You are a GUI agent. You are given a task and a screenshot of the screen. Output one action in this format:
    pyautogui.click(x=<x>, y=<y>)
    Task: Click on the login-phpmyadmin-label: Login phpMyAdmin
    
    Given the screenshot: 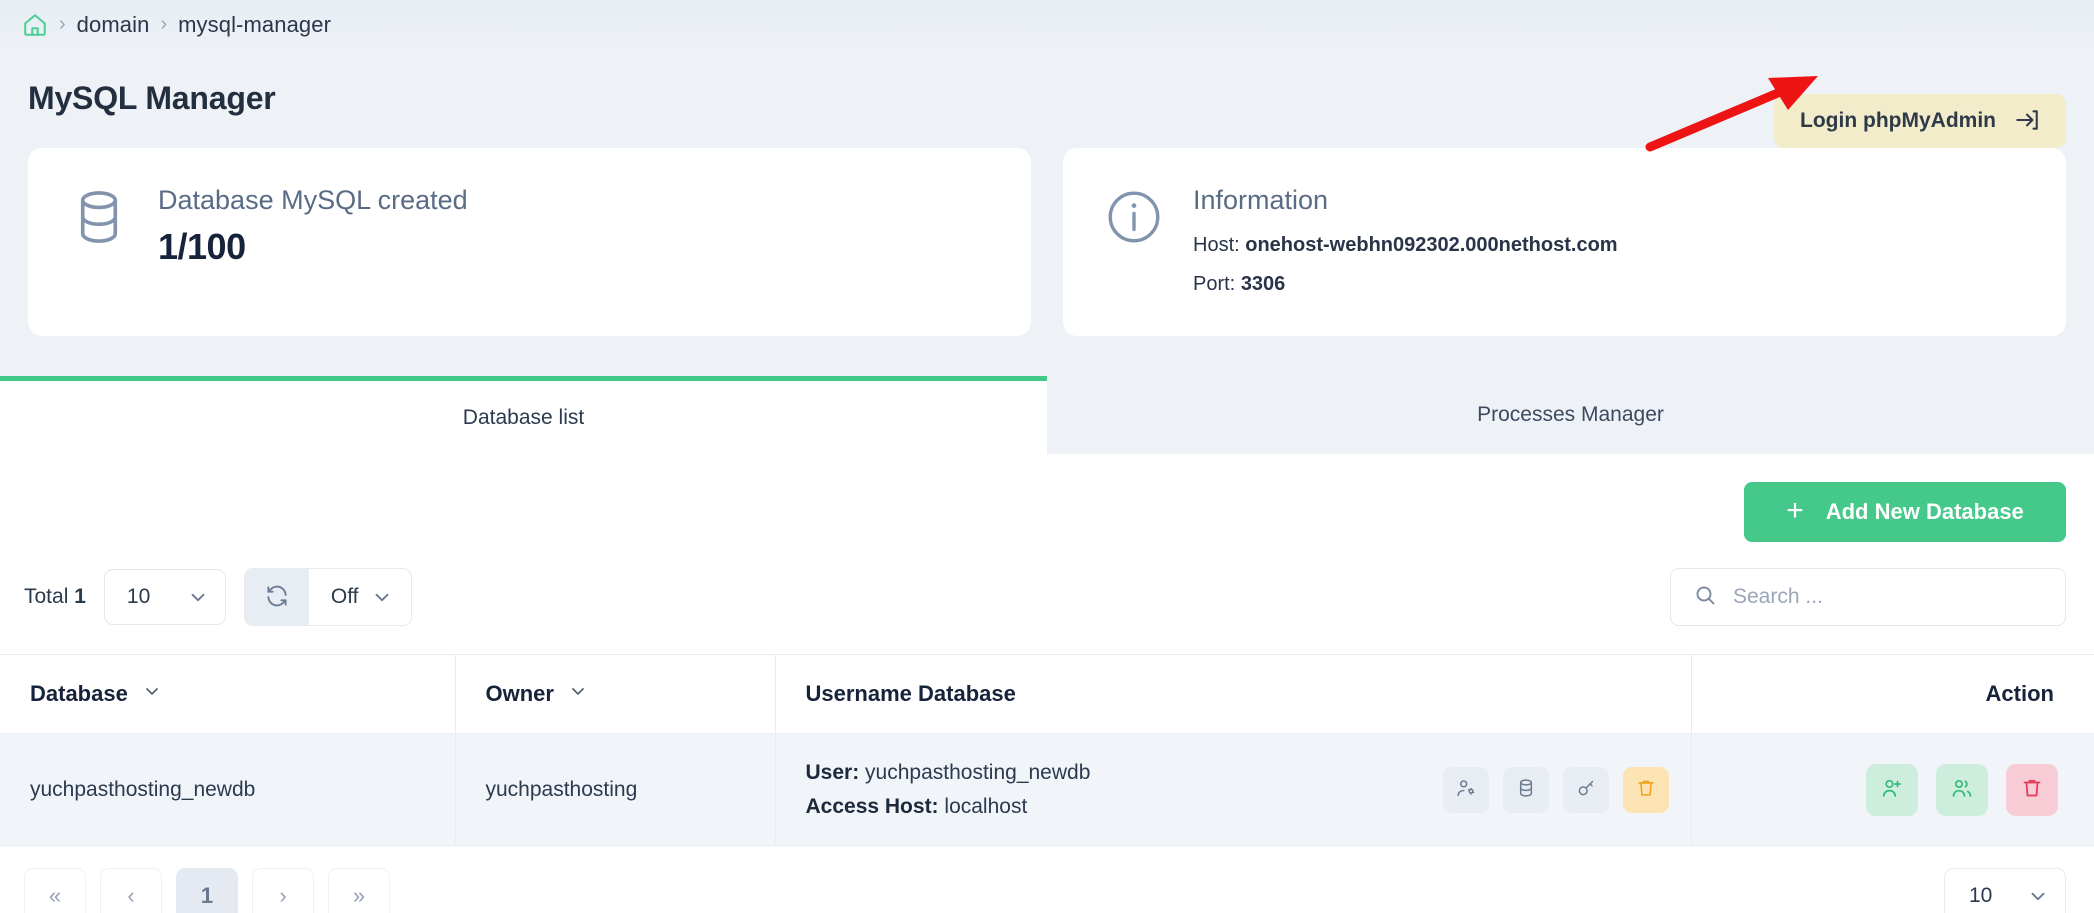 What is the action you would take?
    pyautogui.click(x=1898, y=120)
    